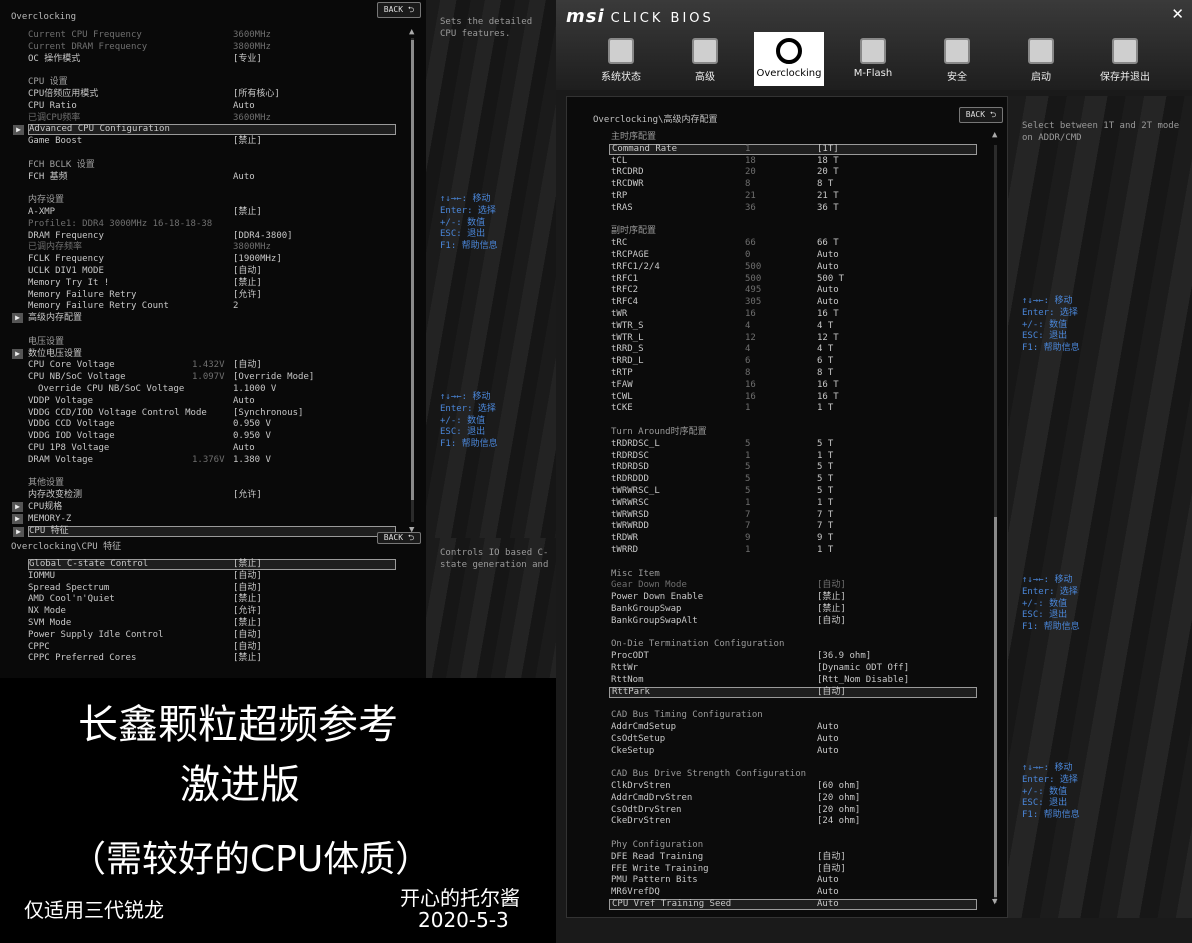 This screenshot has height=943, width=1192. I want to click on setting-row: tRRD_S 4 4 T, so click(767, 350).